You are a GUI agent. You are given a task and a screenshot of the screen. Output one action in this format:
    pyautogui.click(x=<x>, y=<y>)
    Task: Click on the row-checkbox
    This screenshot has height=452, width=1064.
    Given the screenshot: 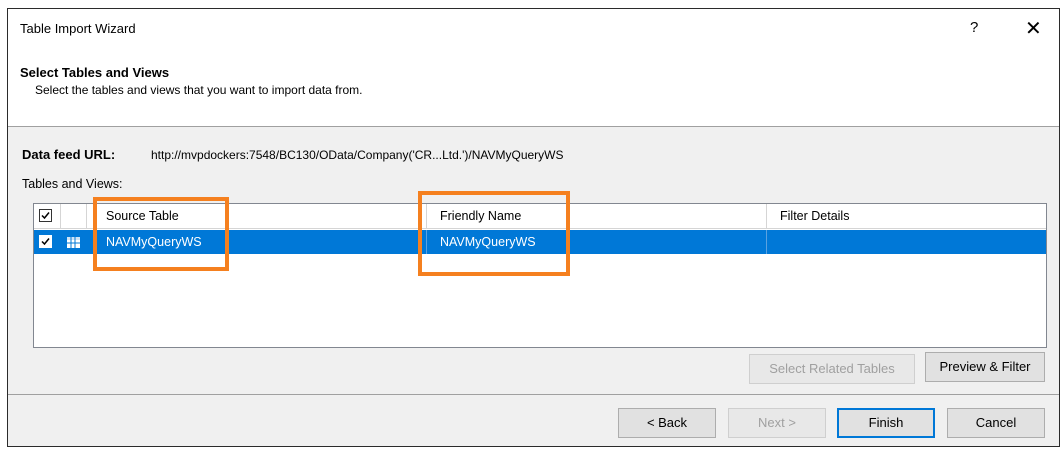 What is the action you would take?
    pyautogui.click(x=45, y=241)
    